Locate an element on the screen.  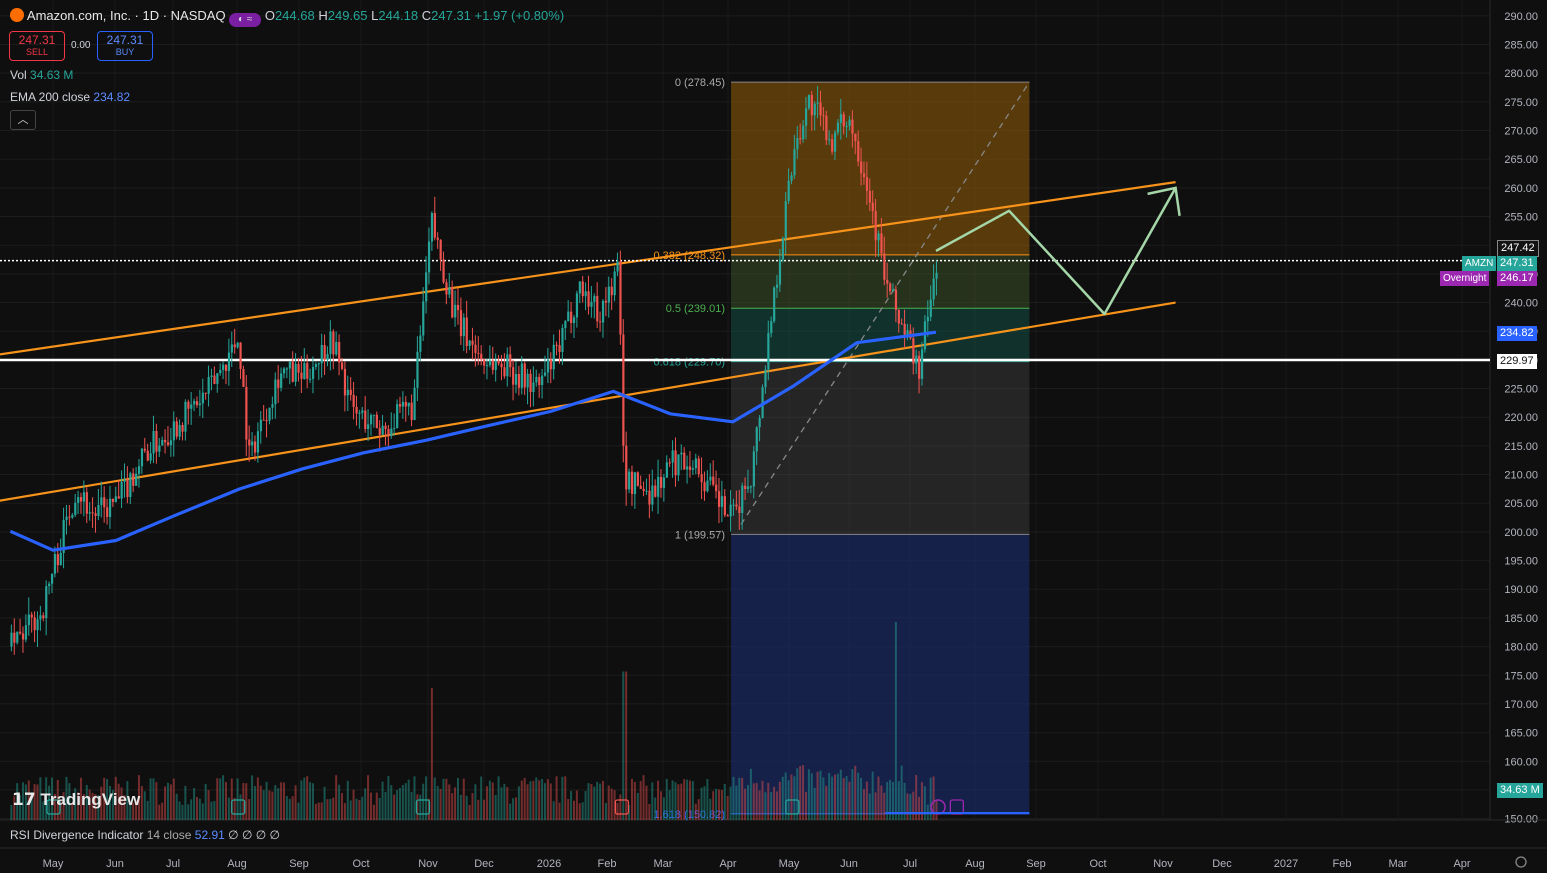
y-tick-label: 265.00 is located at coordinates (1521, 160).